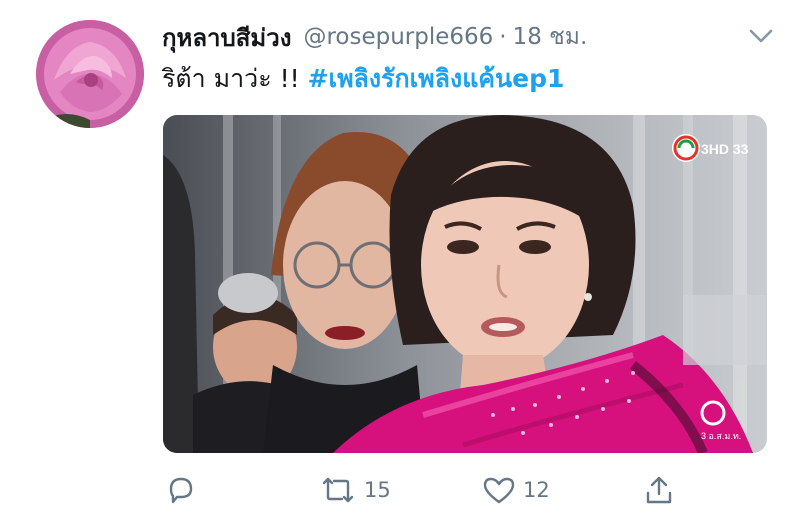 Image resolution: width=800 pixels, height=522 pixels. What do you see at coordinates (377, 490) in the screenshot?
I see `retweet-count: 15` at bounding box center [377, 490].